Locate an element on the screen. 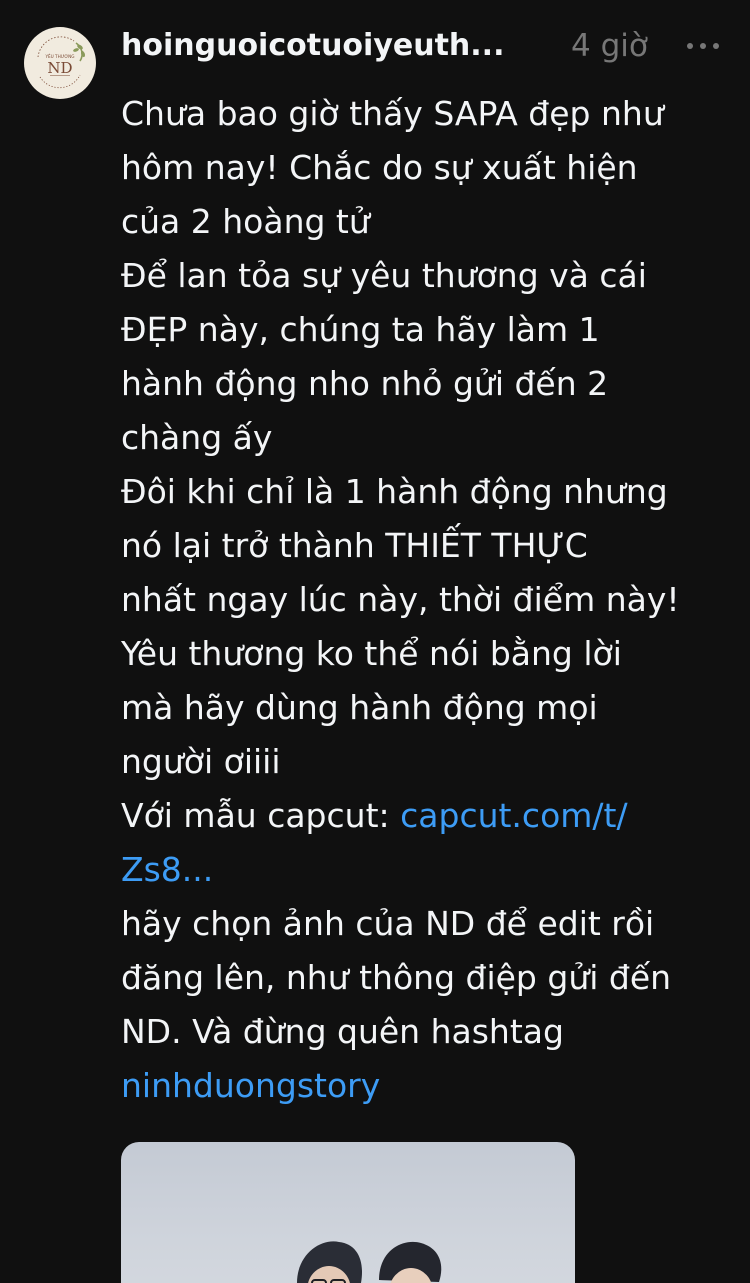 The height and width of the screenshot is (1283, 750). post-text-line: hôm nay! Chắc do sự xuất hiện is located at coordinates (379, 167).